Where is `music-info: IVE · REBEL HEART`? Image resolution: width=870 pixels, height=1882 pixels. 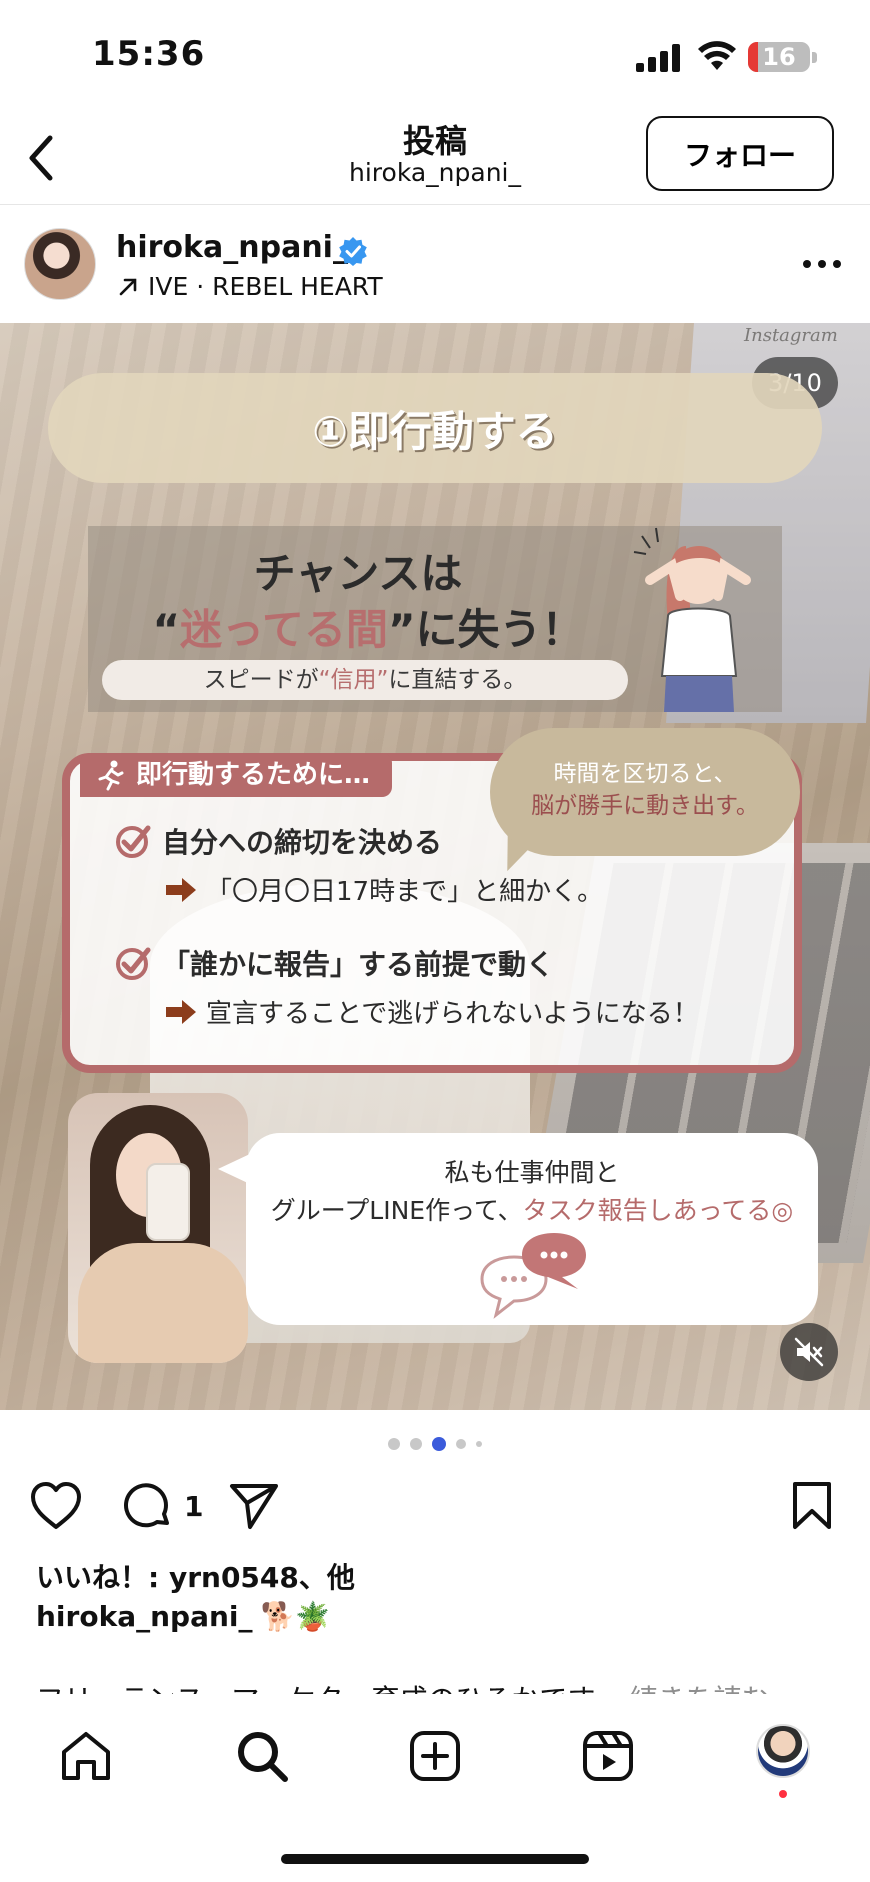 music-info: IVE · REBEL HEART is located at coordinates (250, 286).